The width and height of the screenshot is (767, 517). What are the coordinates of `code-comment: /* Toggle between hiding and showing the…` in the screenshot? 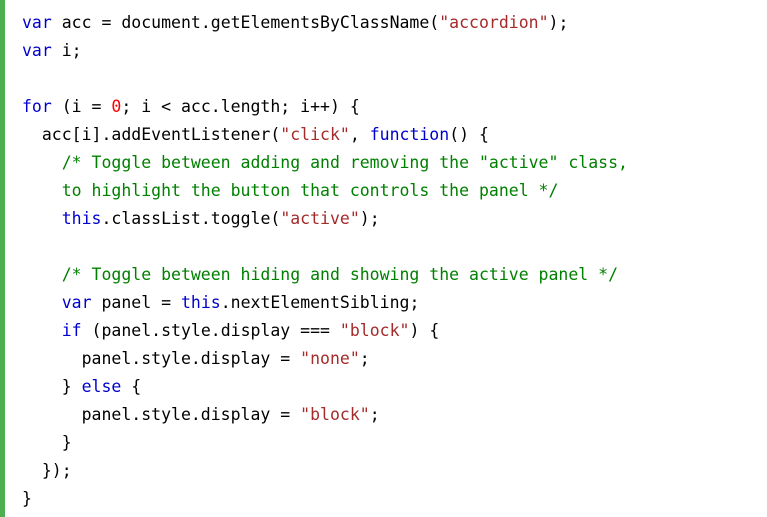 It's located at (320, 274).